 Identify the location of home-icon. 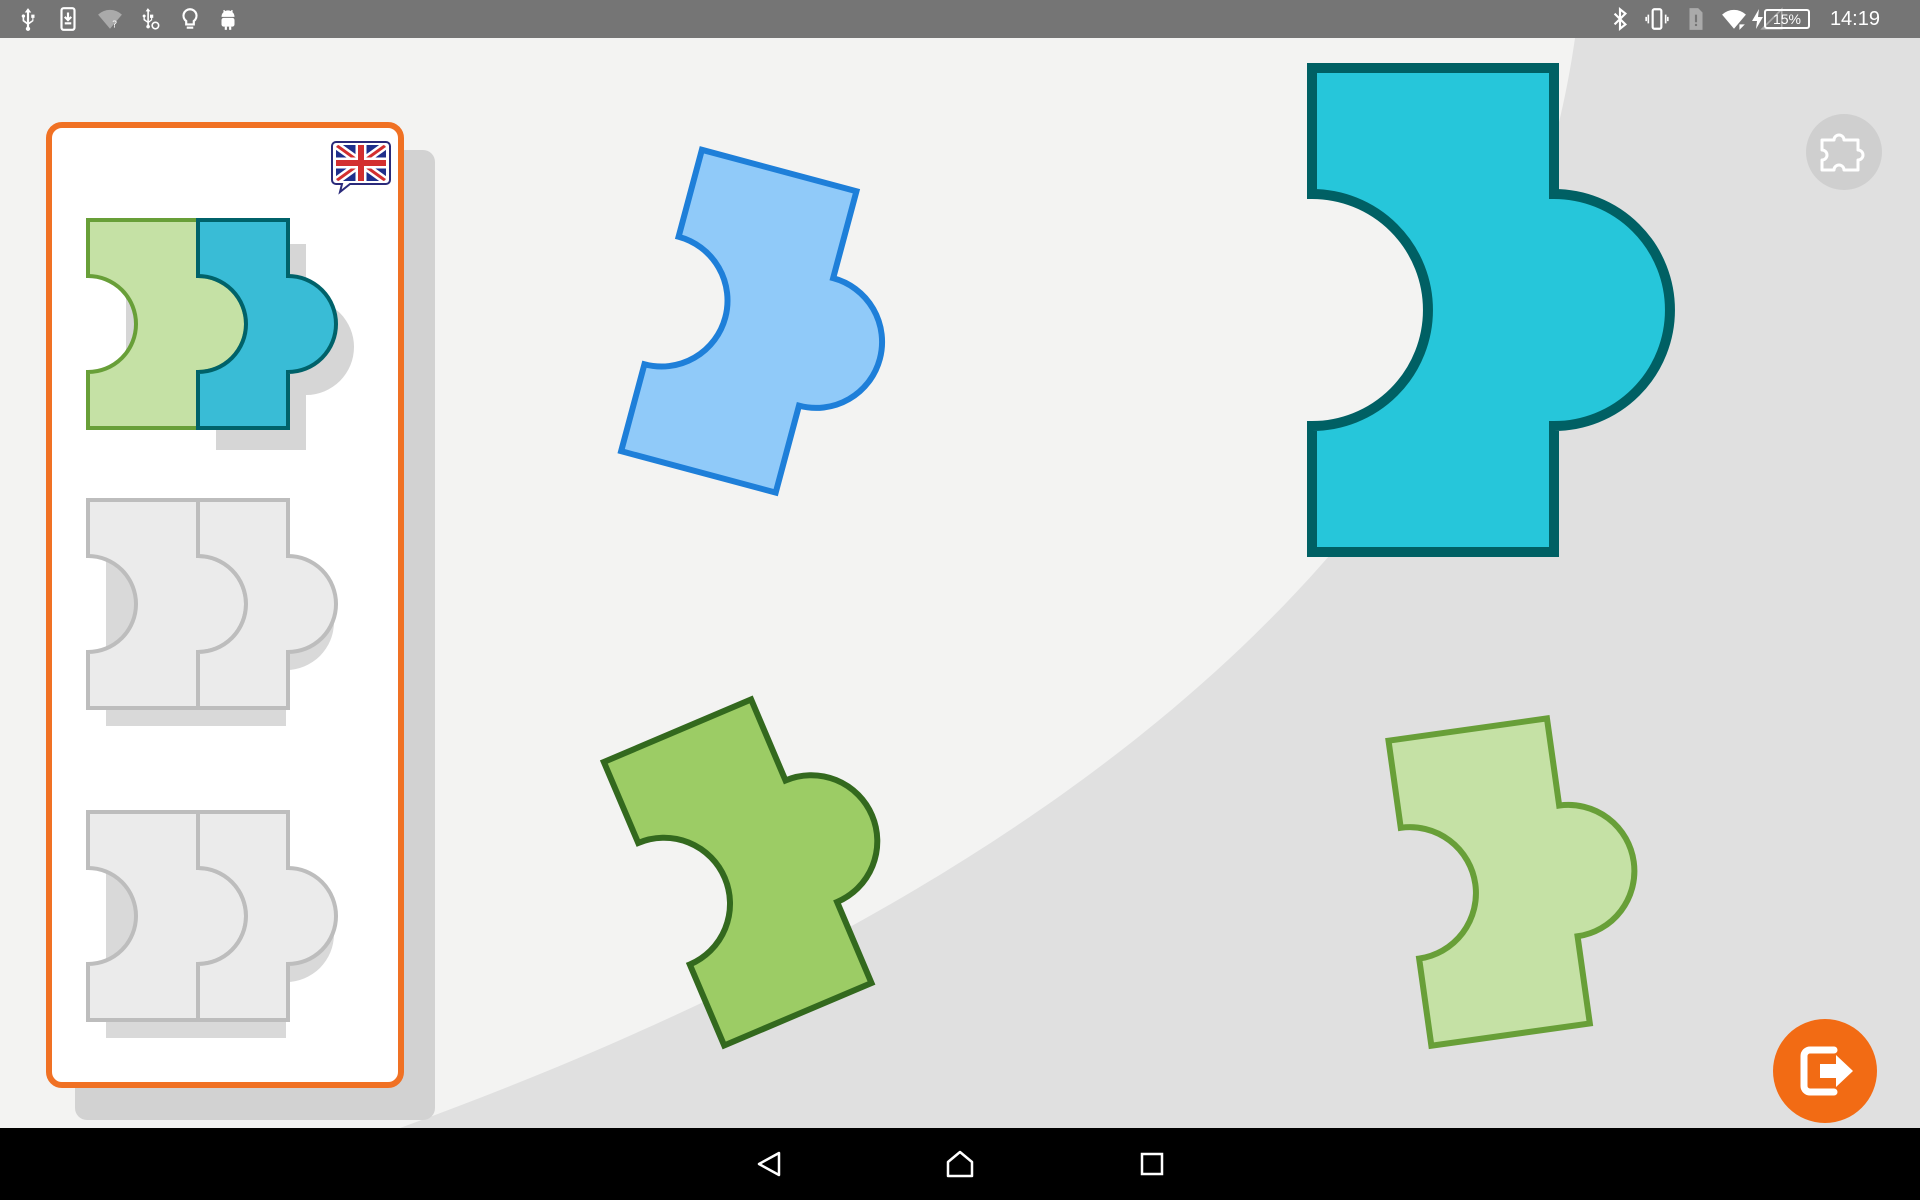
(960, 1164).